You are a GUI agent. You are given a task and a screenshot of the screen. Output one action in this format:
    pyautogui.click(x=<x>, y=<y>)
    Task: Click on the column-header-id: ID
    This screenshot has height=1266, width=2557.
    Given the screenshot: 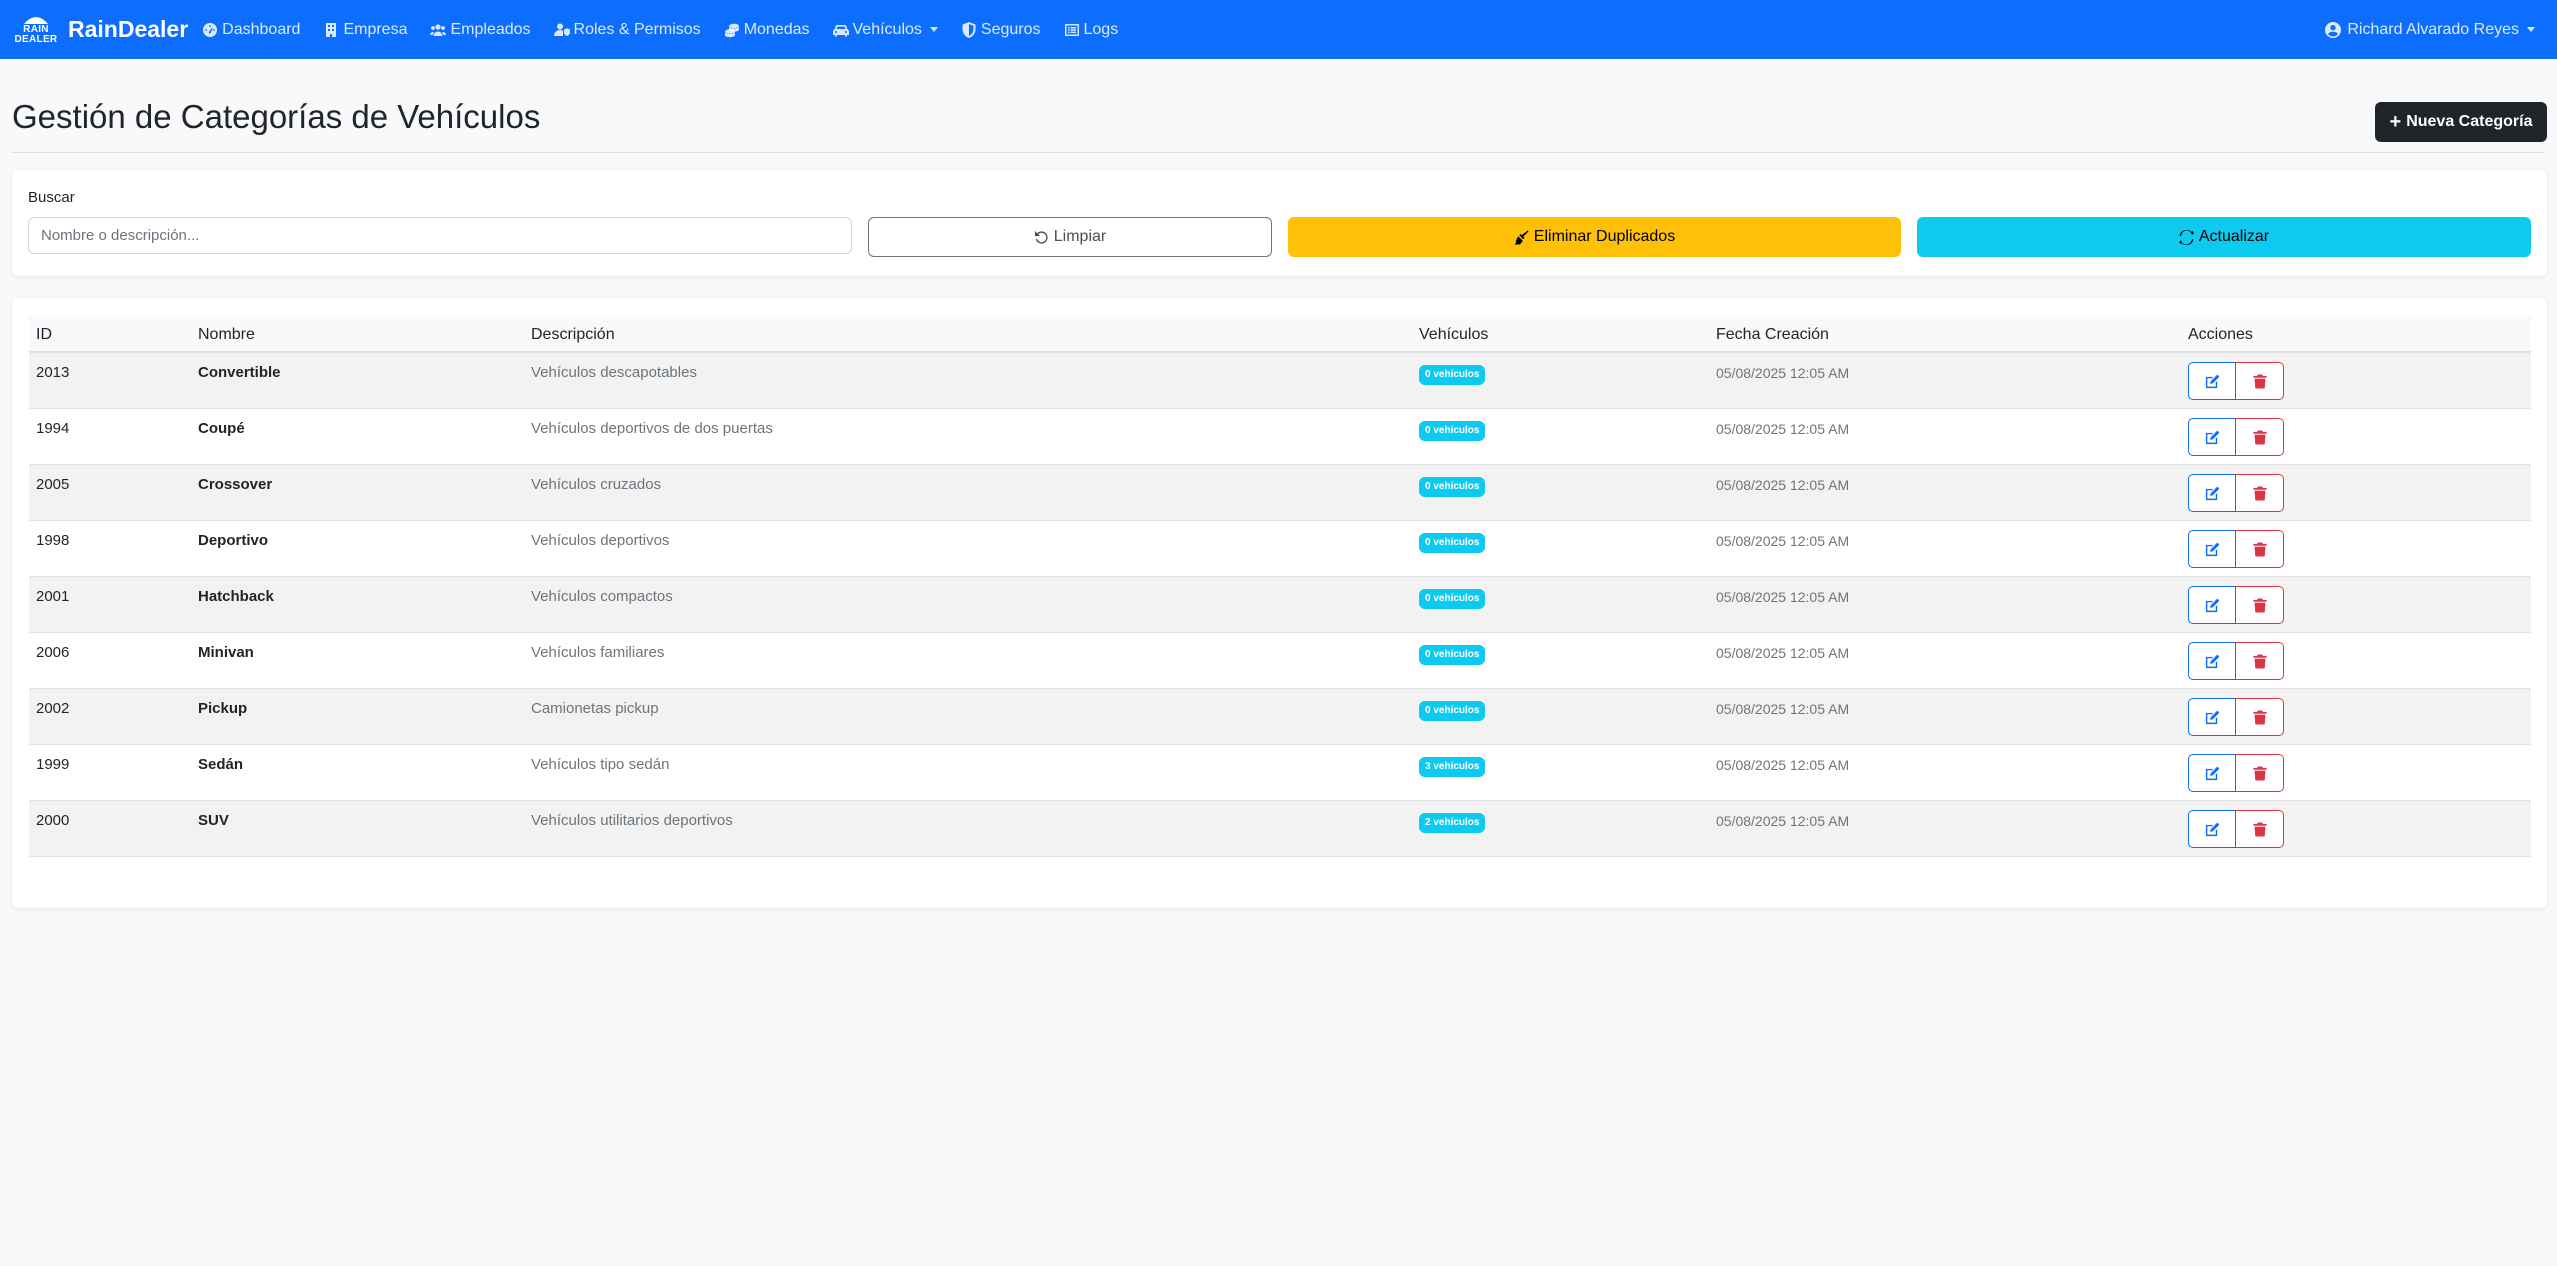 What is the action you would take?
    pyautogui.click(x=44, y=334)
    